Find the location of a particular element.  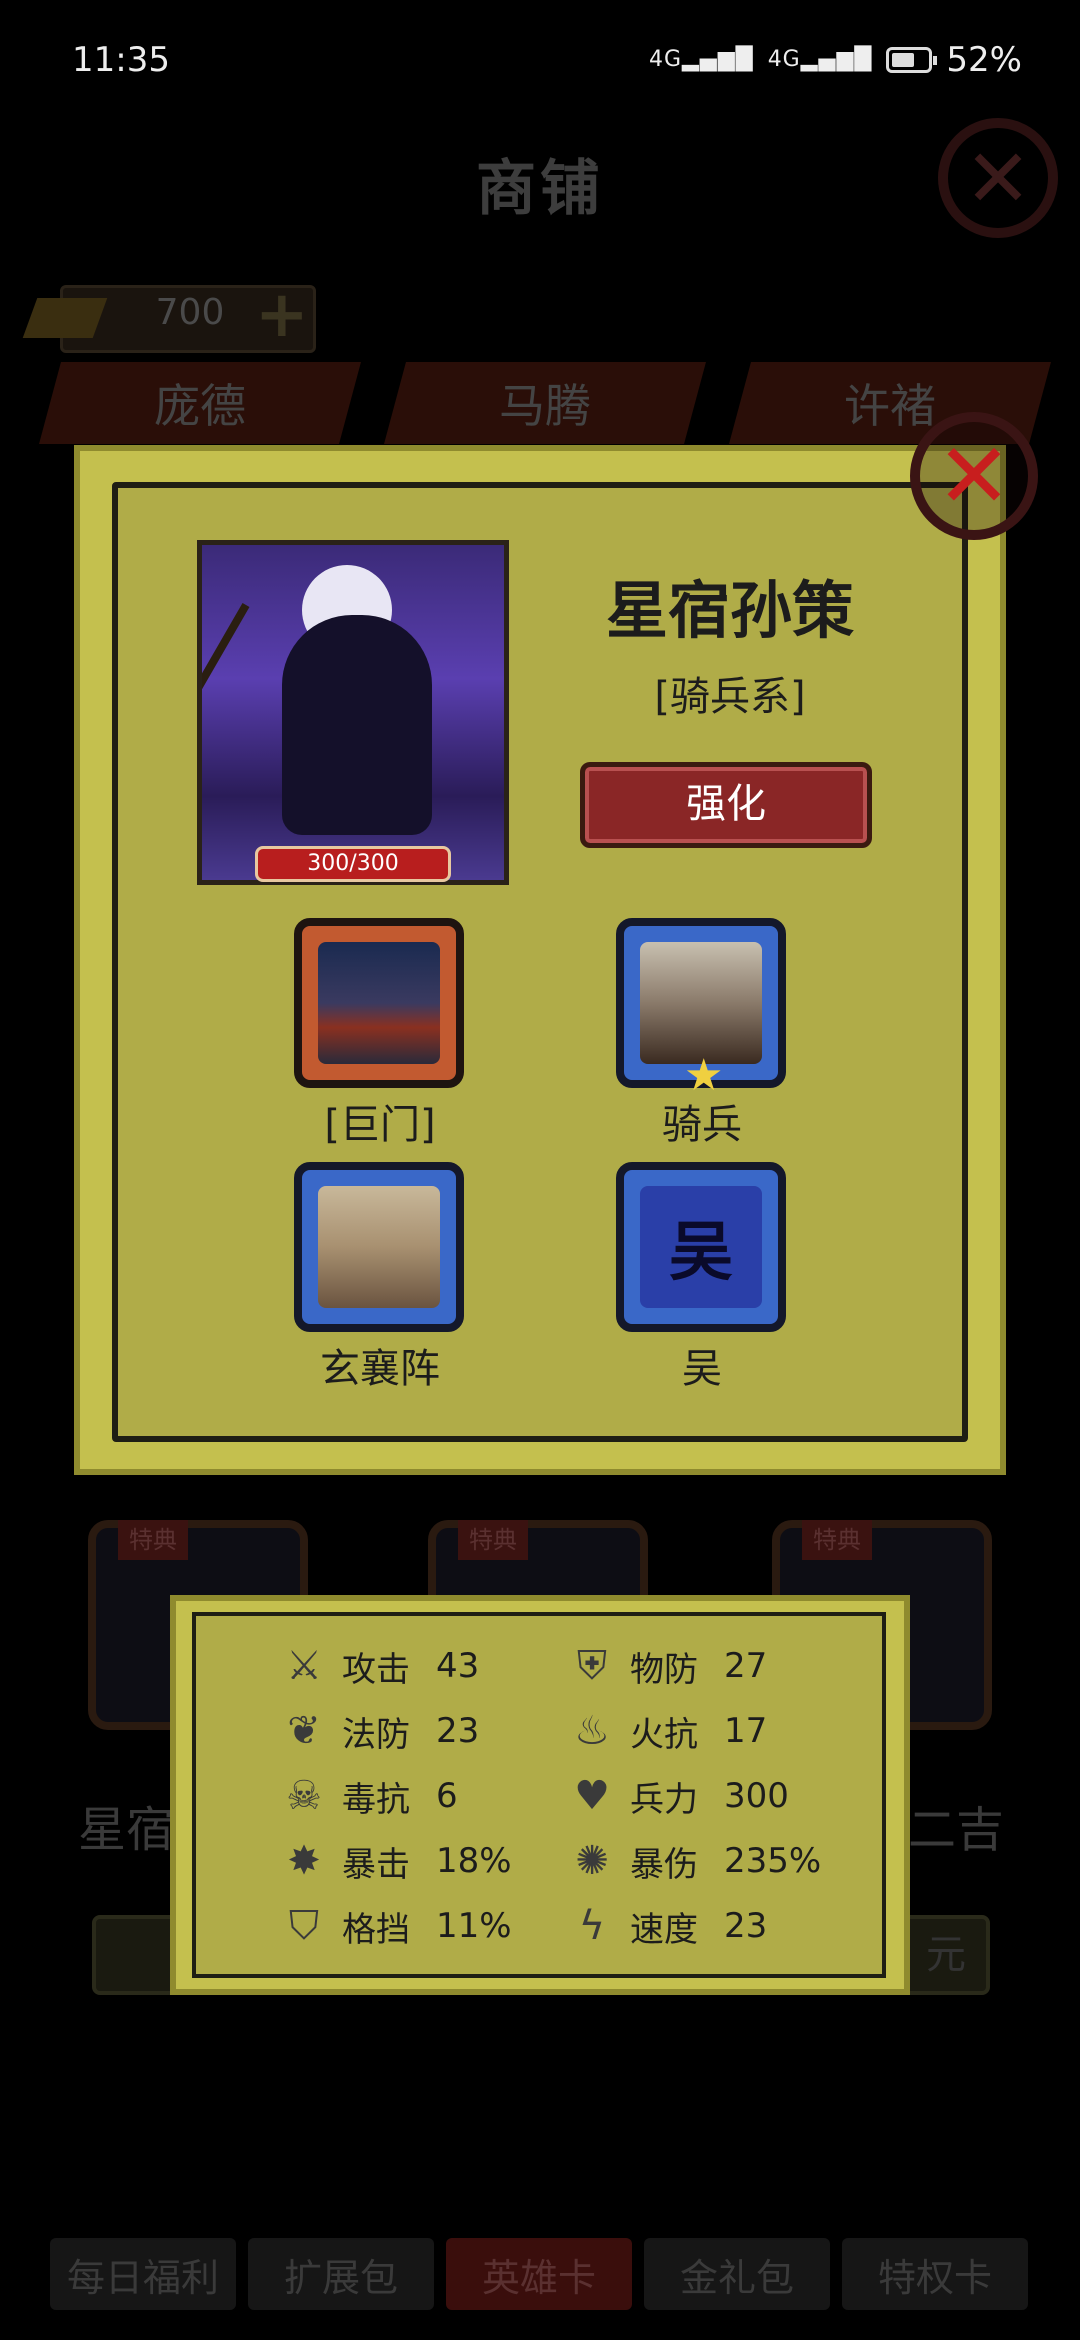

skill-label: 吴 is located at coordinates (702, 1369).